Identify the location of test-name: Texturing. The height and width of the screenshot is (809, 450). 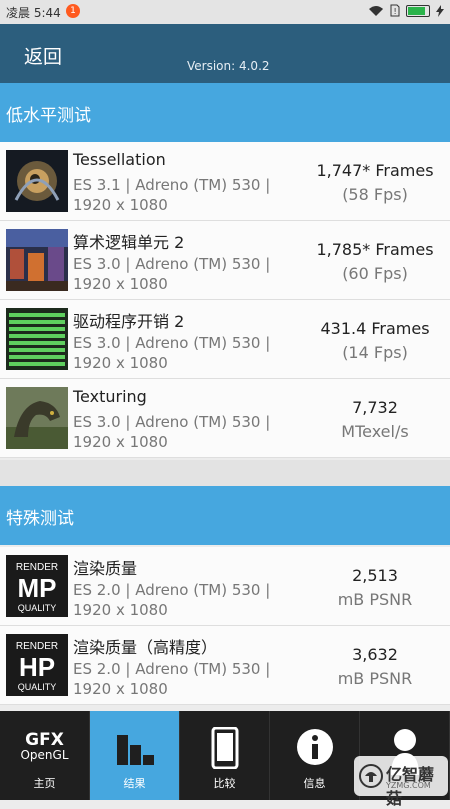
(110, 396).